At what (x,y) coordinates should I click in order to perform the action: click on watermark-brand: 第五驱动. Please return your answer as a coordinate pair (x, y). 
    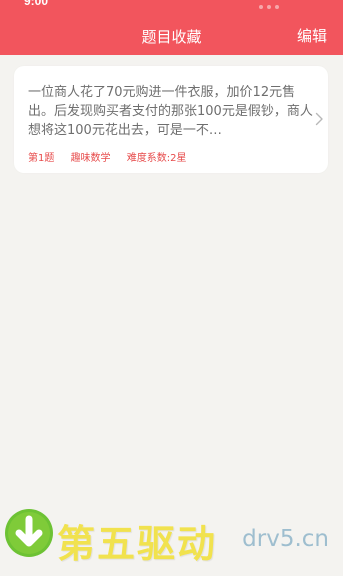
    Looking at the image, I should click on (137, 544).